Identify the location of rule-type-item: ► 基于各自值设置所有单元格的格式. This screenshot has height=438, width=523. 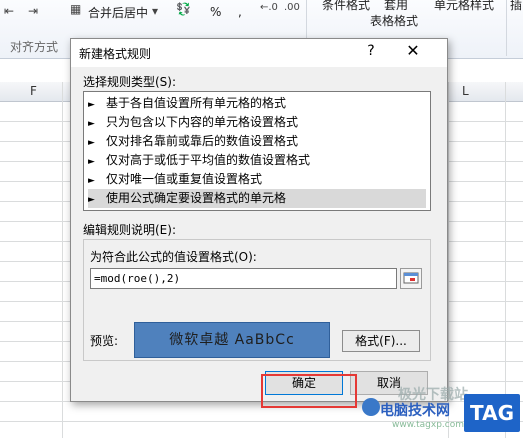
(257, 103).